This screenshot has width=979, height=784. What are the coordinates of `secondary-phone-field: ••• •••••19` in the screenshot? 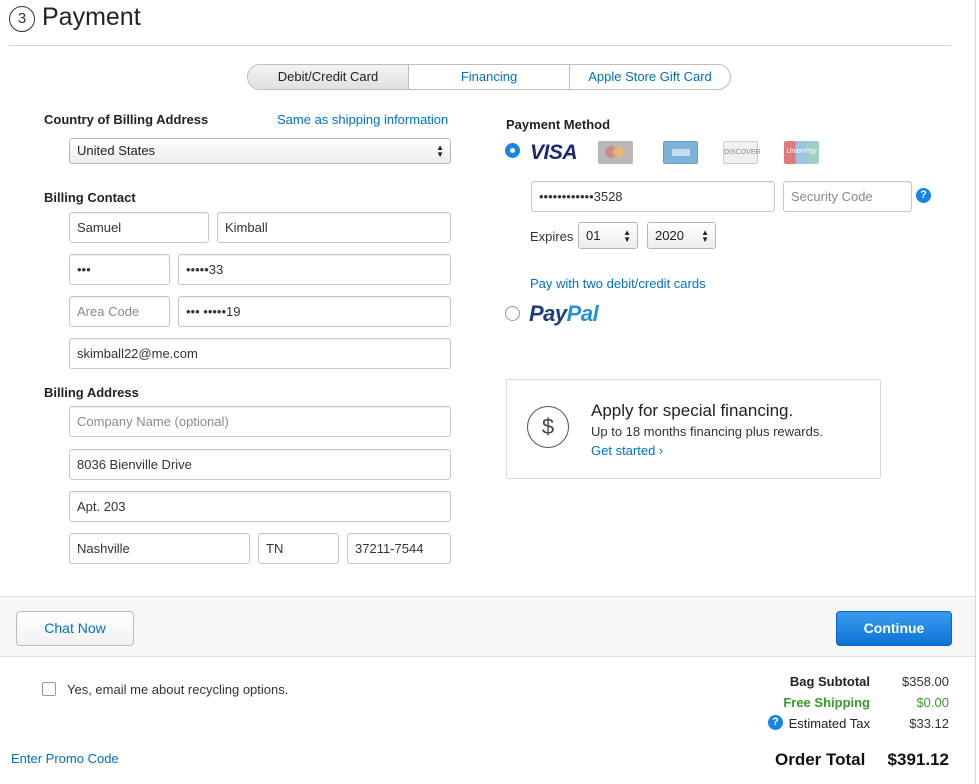 It's located at (314, 311).